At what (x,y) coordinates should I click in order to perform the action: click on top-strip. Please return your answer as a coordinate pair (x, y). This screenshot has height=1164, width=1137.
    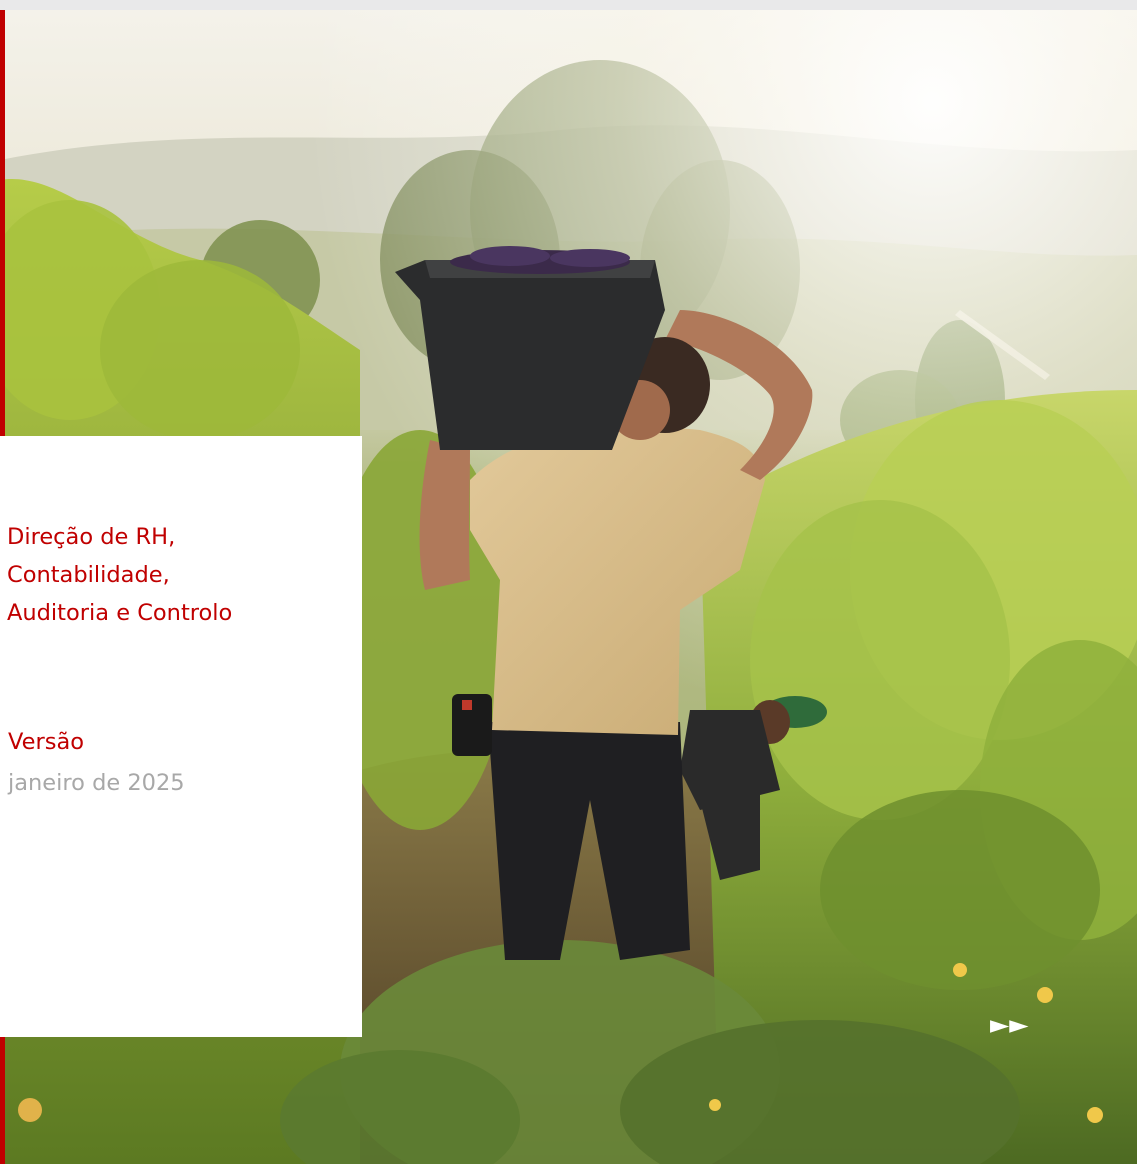
    Looking at the image, I should click on (568, 5).